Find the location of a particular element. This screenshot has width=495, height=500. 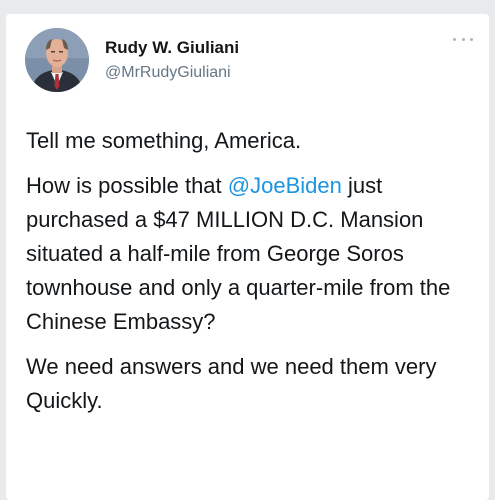

avatar is located at coordinates (57, 60).